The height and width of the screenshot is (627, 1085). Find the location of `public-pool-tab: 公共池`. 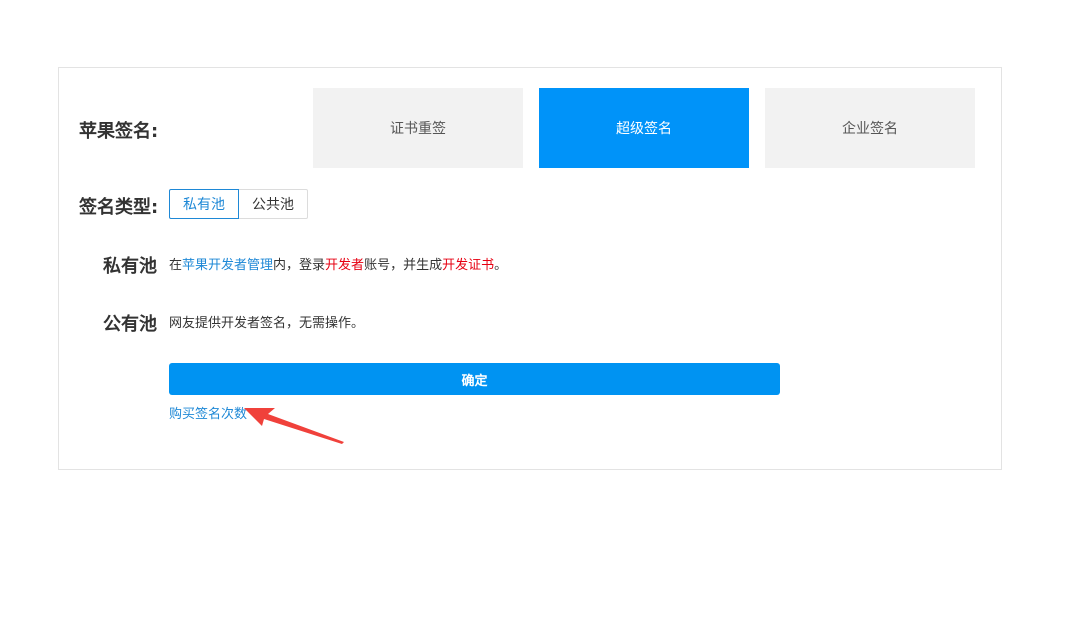

public-pool-tab: 公共池 is located at coordinates (273, 204).